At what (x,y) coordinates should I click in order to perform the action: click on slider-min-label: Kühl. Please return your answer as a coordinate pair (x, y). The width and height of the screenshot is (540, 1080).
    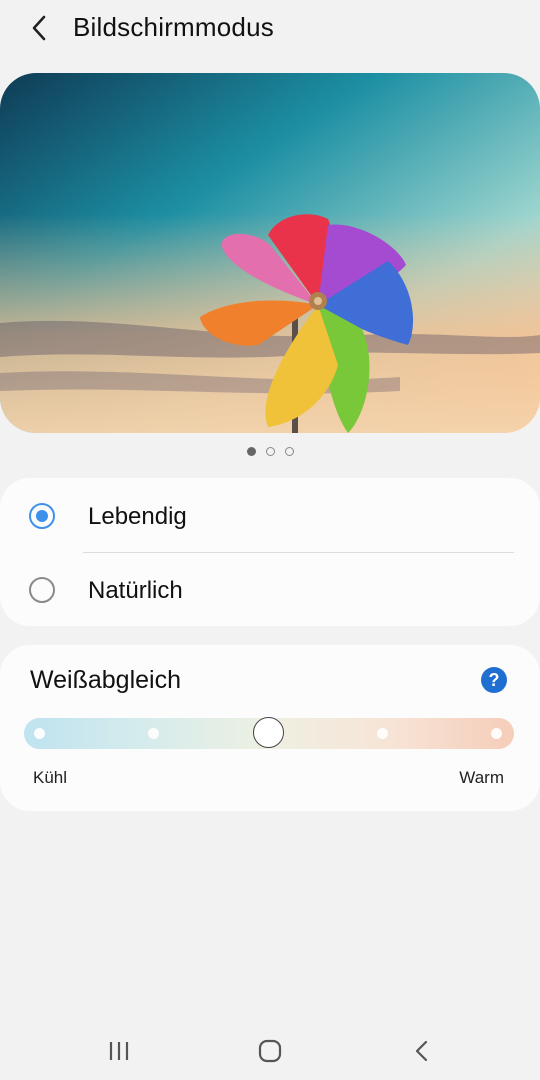
    Looking at the image, I should click on (50, 777).